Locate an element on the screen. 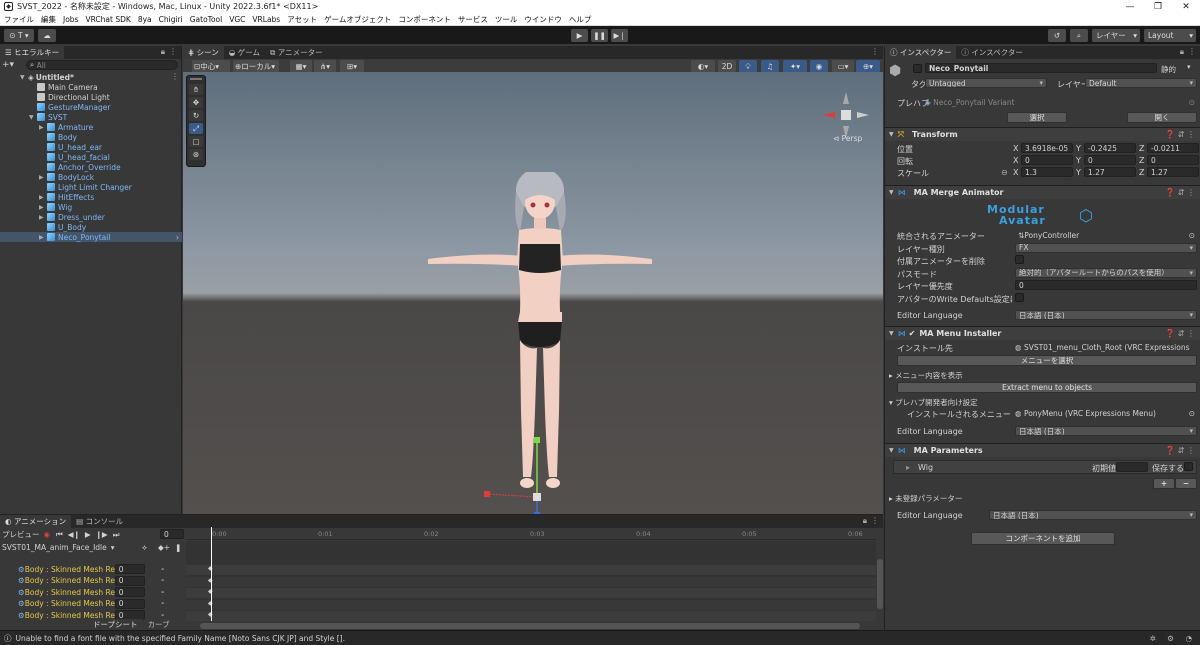 Image resolution: width=1200 pixels, height=645 pixels. add-object-button: +▾ is located at coordinates (12, 65).